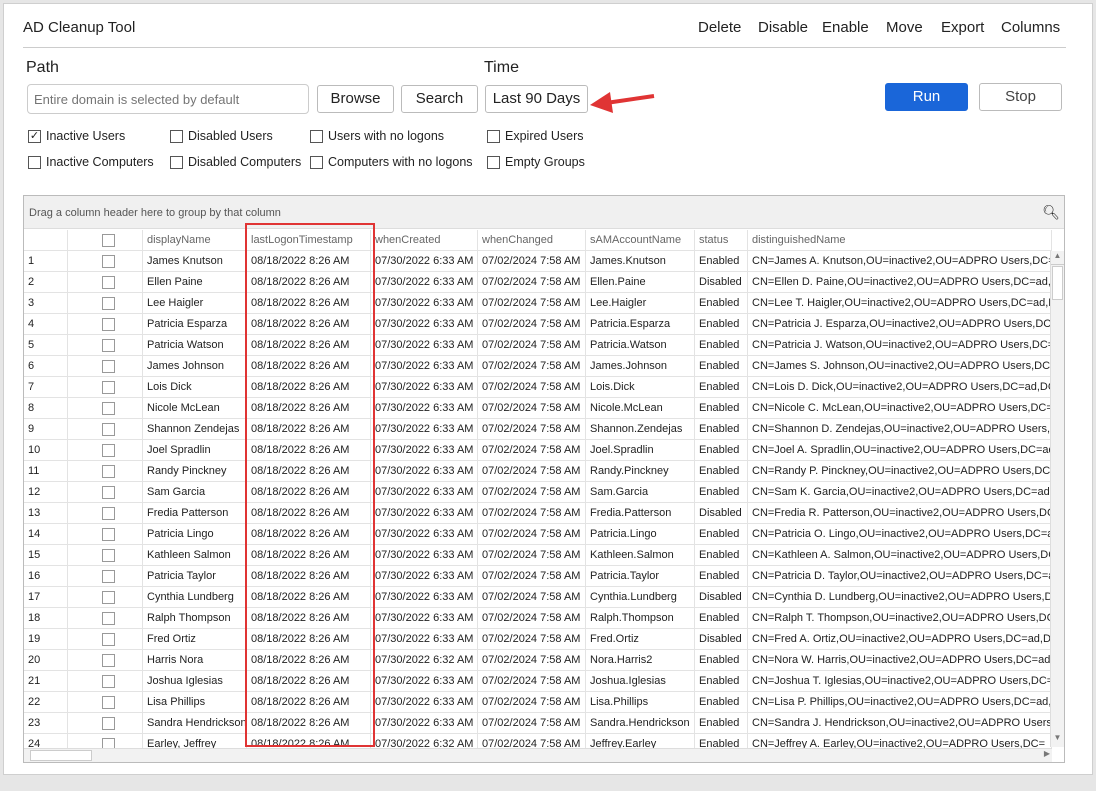 The width and height of the screenshot is (1096, 791). What do you see at coordinates (536, 99) in the screenshot?
I see `time-range-dropdown: Last 90 Days` at bounding box center [536, 99].